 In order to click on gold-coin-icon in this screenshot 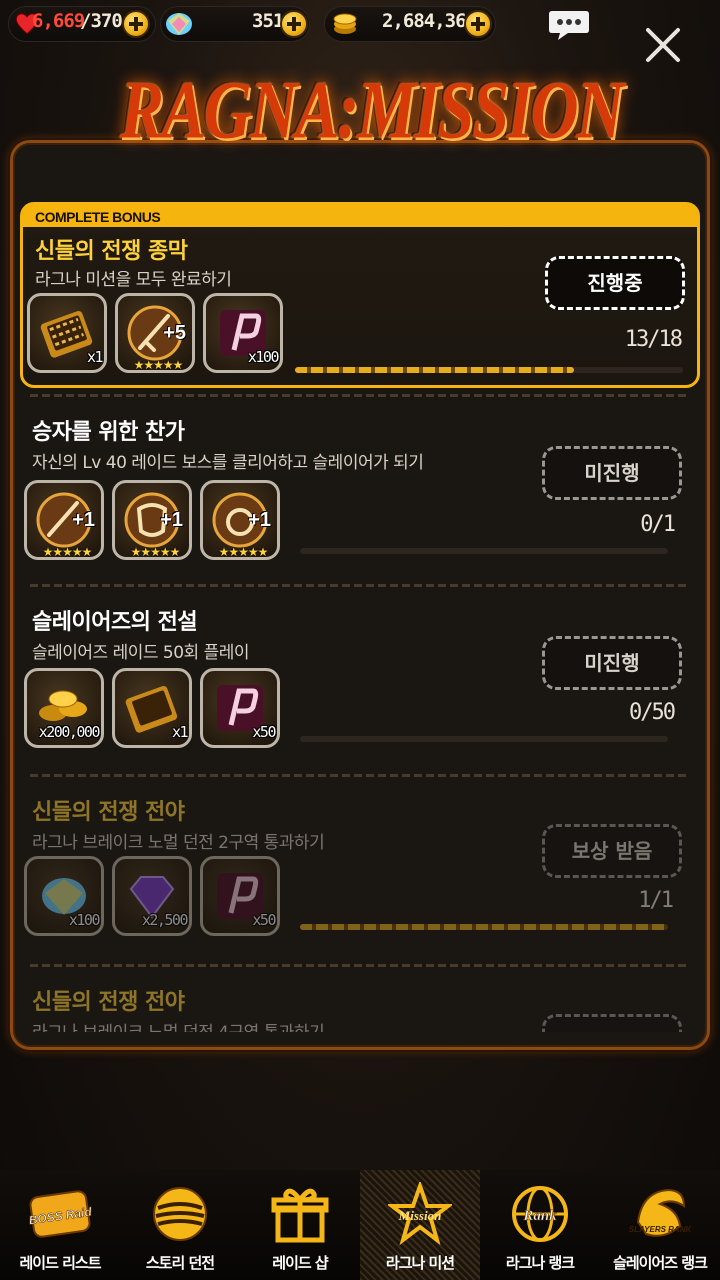, I will do `click(345, 23)`.